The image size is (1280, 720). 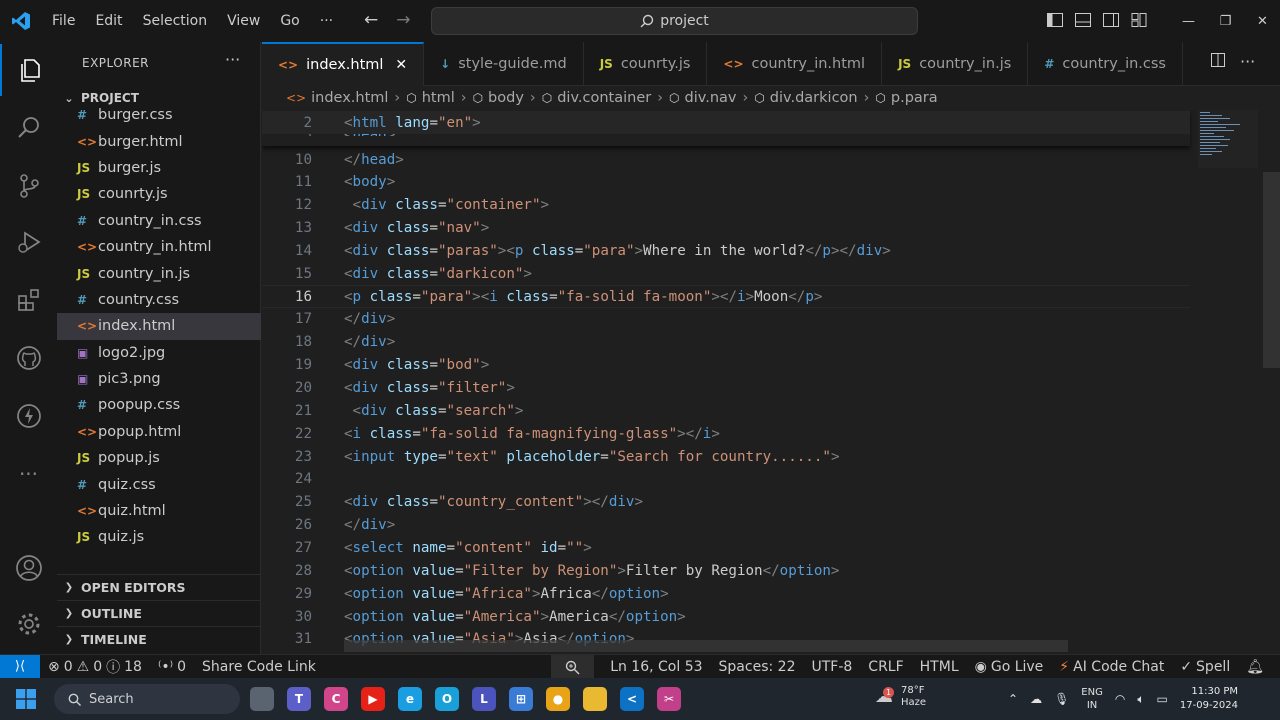 I want to click on github-icon, so click(x=28, y=358).